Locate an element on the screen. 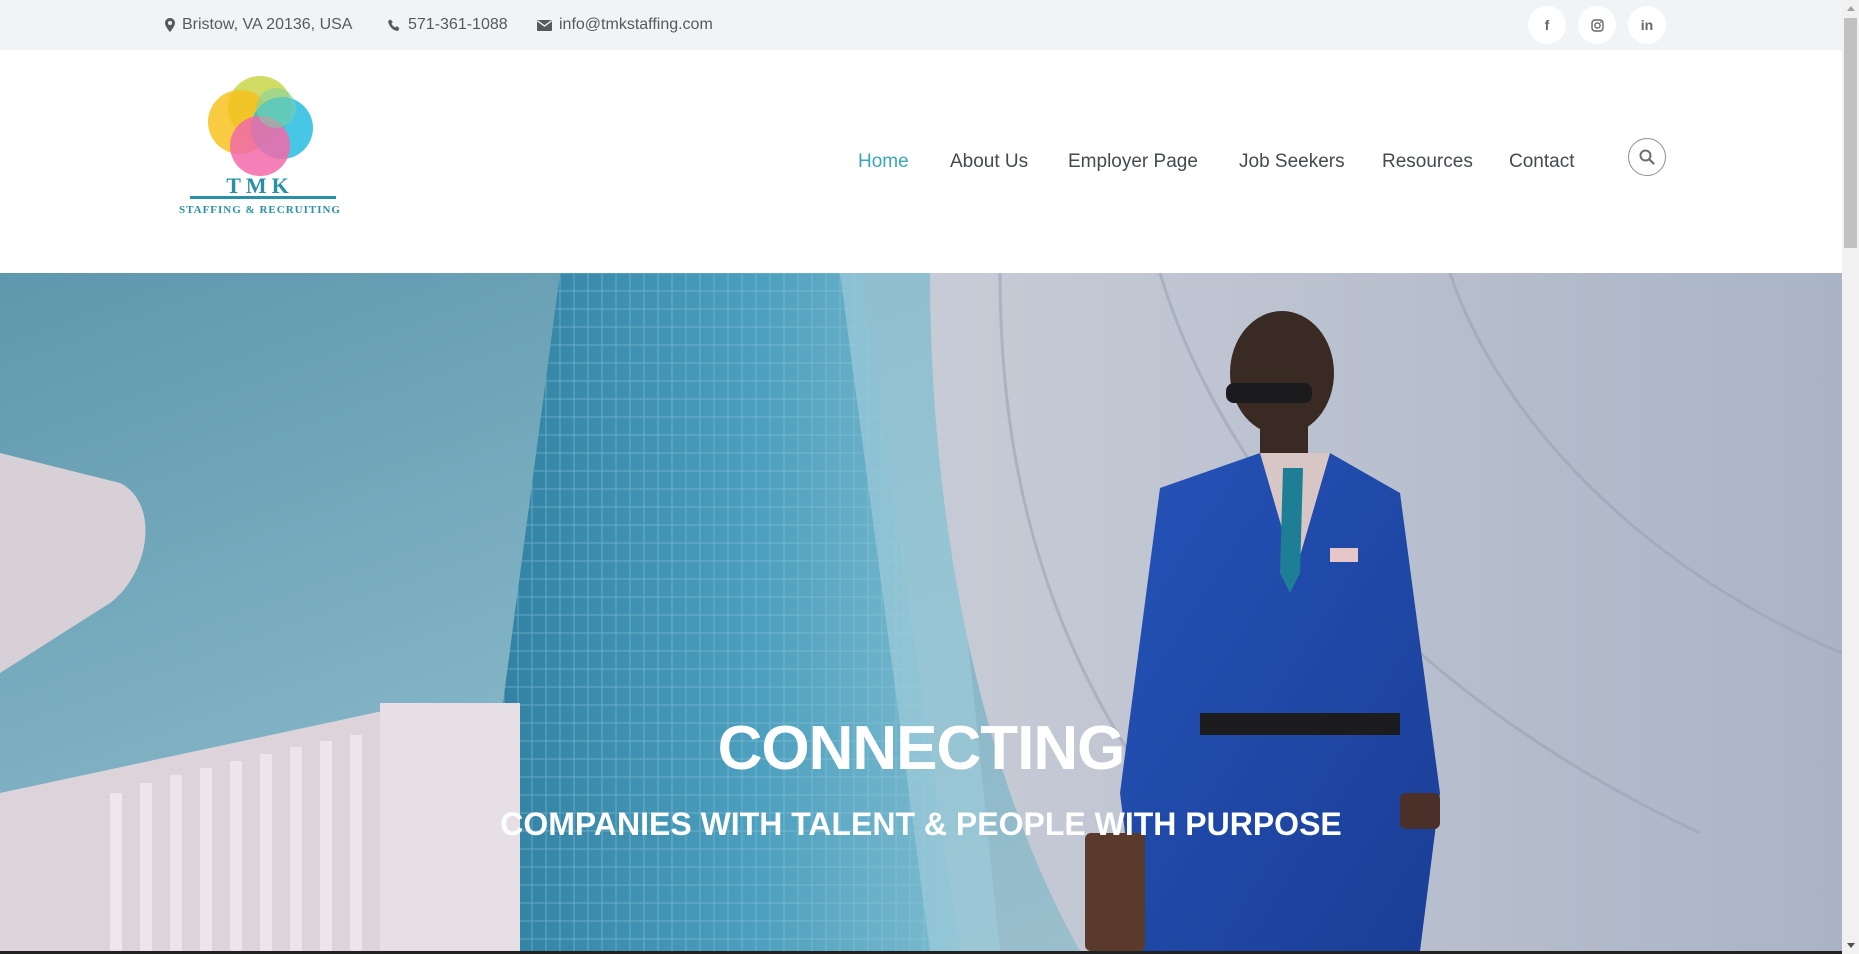  address-info: Bristow, VA 20136, USA is located at coordinates (258, 25).